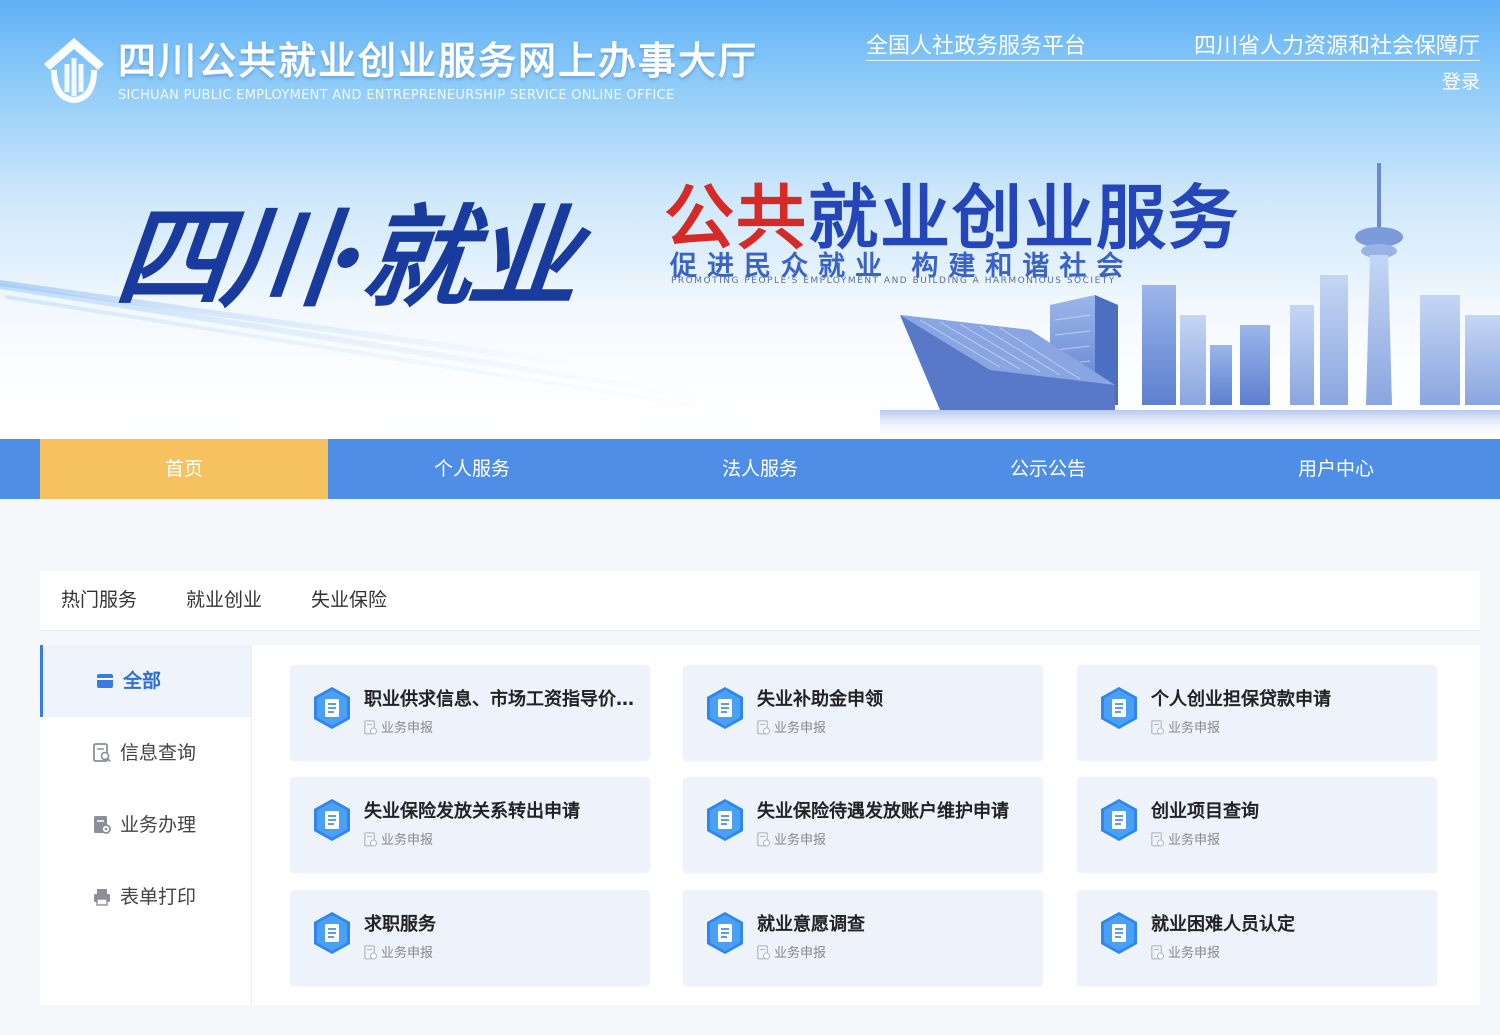 The image size is (1500, 1035). What do you see at coordinates (1205, 811) in the screenshot?
I see `service-title: 创业项目查询` at bounding box center [1205, 811].